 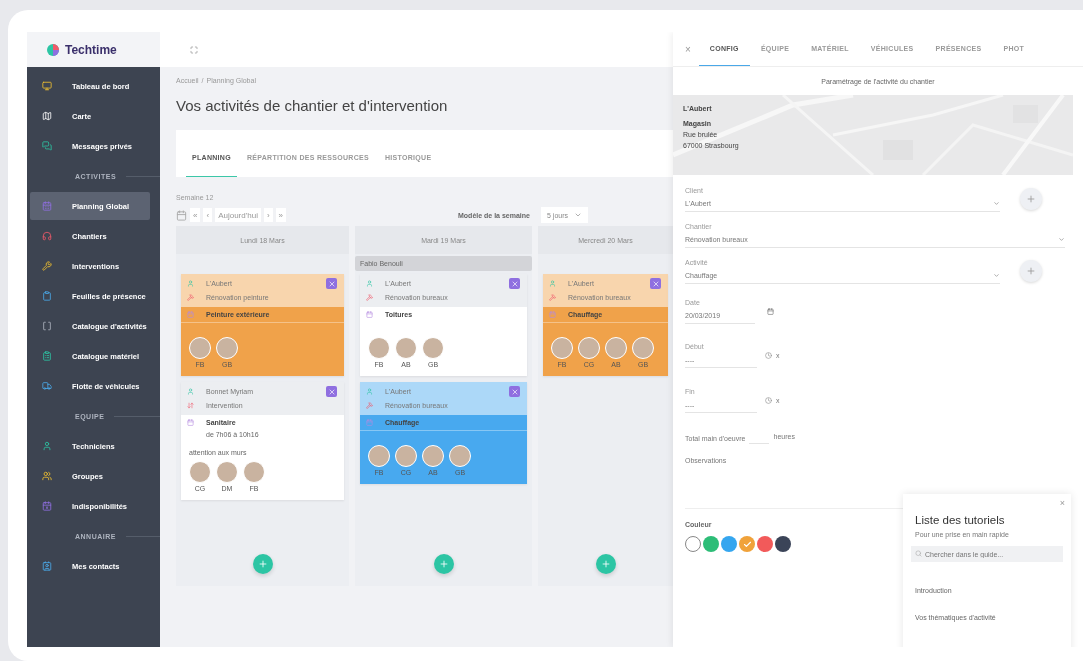 I want to click on clipboard-list-icon, so click(x=47, y=356).